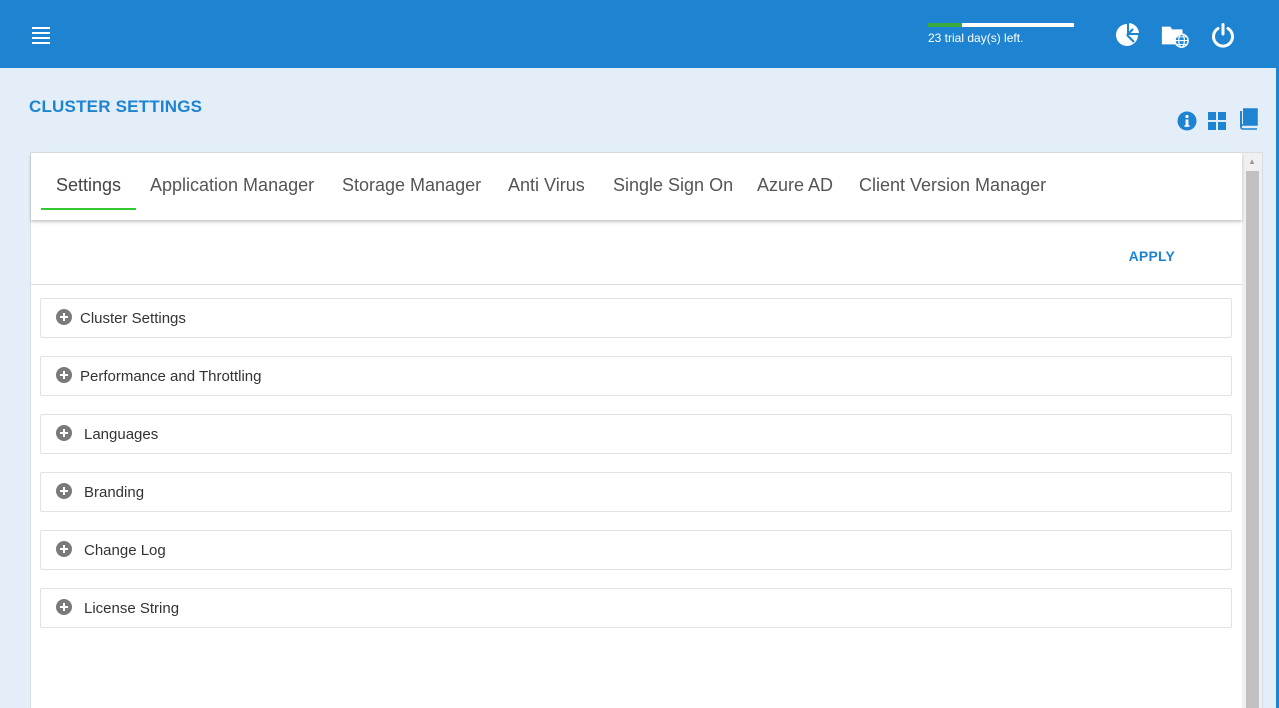 This screenshot has width=1279, height=708. I want to click on power-icon, so click(1223, 35).